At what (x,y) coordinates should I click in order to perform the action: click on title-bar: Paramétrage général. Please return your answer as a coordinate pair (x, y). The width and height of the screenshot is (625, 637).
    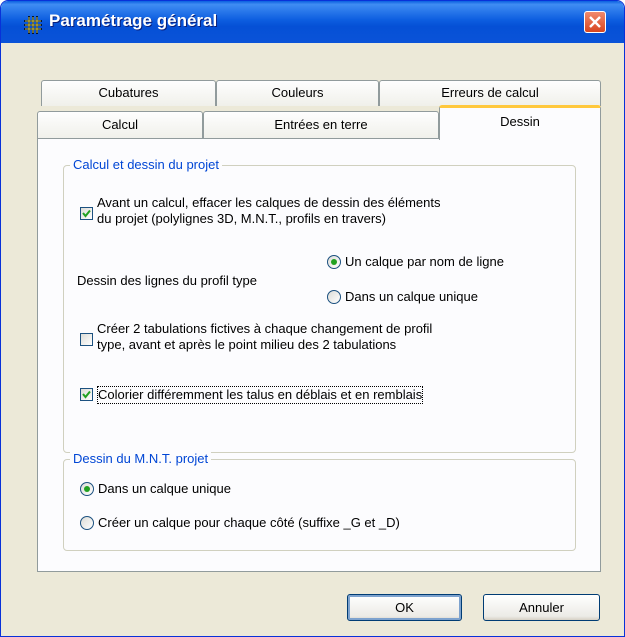
    Looking at the image, I should click on (312, 22).